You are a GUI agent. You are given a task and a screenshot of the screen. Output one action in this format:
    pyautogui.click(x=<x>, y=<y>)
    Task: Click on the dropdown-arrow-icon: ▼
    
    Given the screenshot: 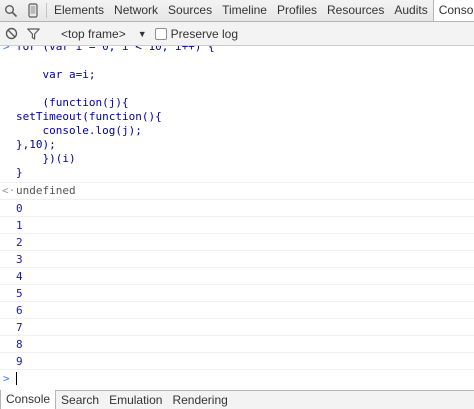 What is the action you would take?
    pyautogui.click(x=142, y=33)
    